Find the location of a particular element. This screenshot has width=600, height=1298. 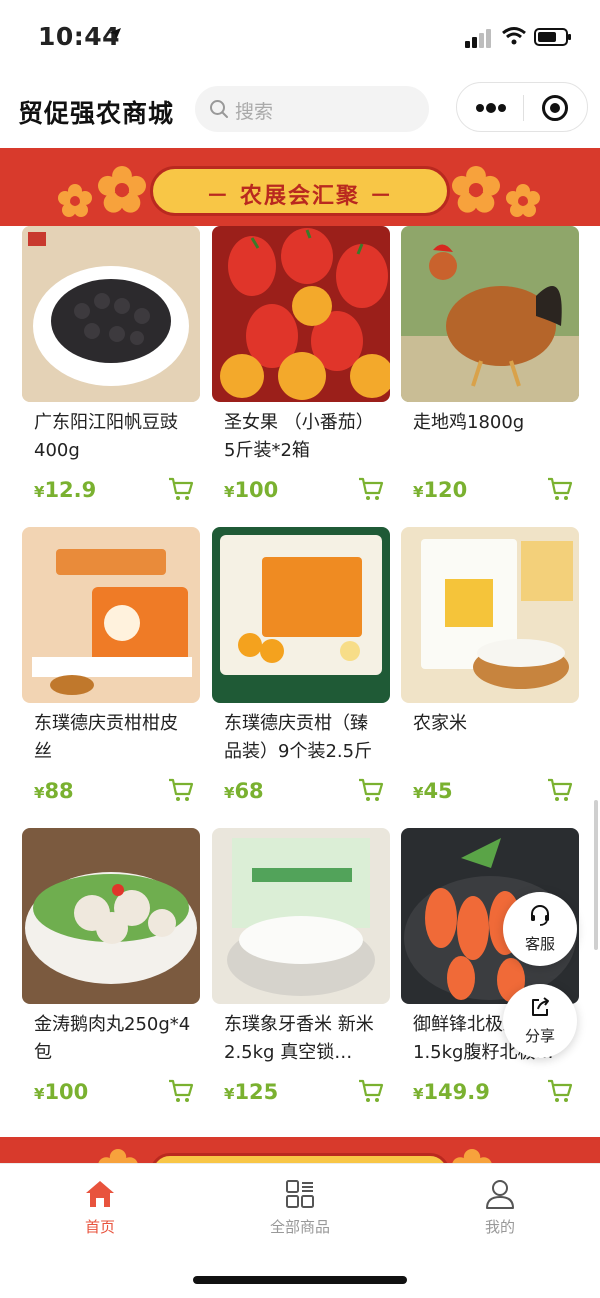

search-input: 搜索 is located at coordinates (312, 109).